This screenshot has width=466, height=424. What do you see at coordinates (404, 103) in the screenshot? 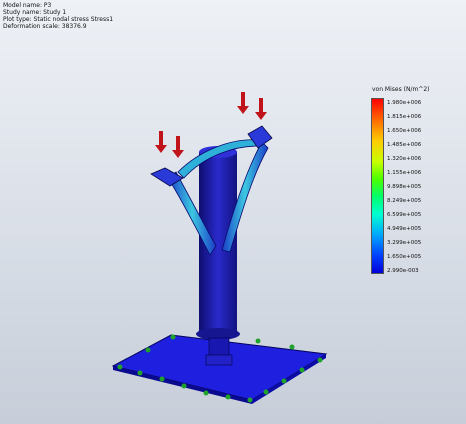
I see `legend-value: 1.980e+006` at bounding box center [404, 103].